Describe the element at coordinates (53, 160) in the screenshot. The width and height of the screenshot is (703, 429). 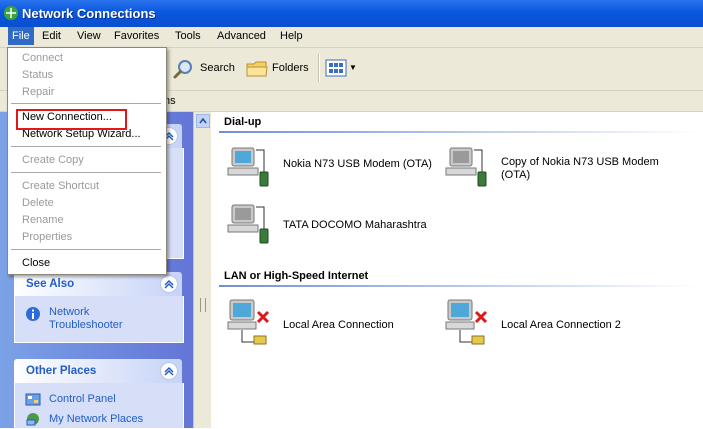
I see `menu-item-create-copy: Create Copy` at that location.